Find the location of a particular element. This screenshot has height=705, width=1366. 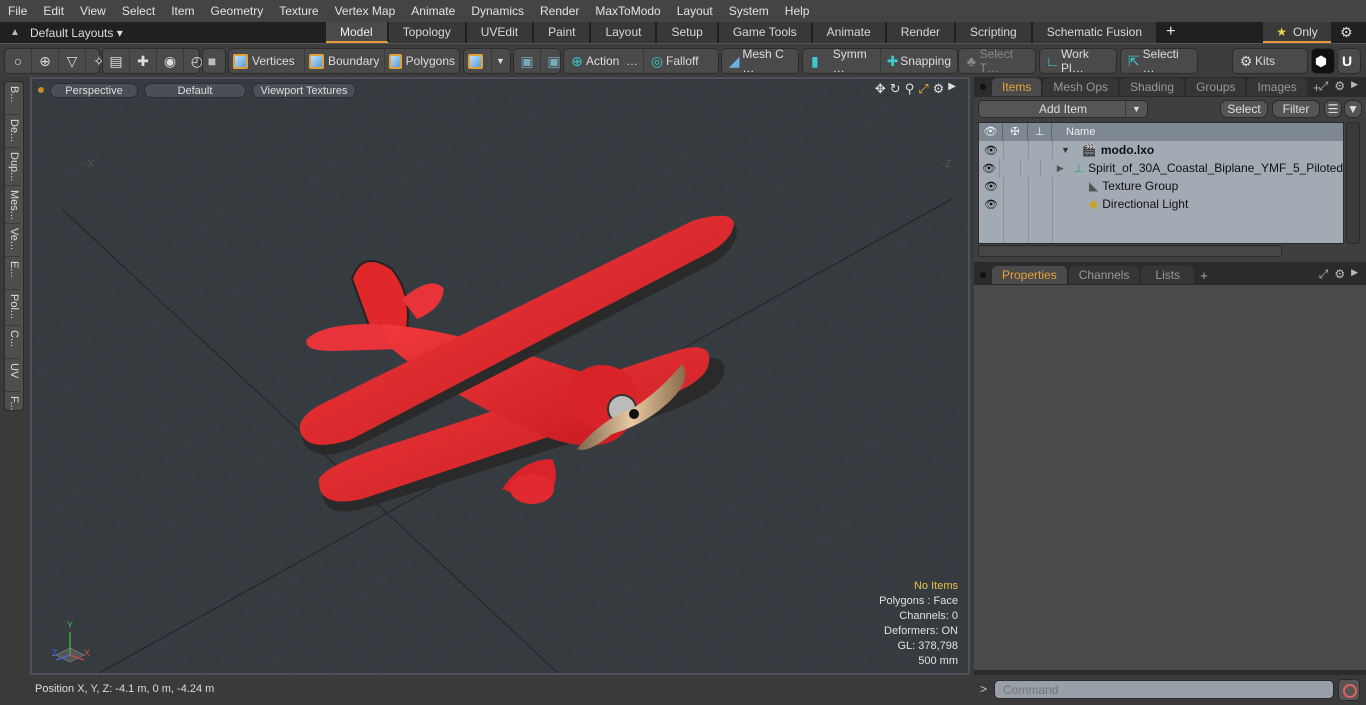

panel-gear-icon: ⚙ is located at coordinates (1339, 86).